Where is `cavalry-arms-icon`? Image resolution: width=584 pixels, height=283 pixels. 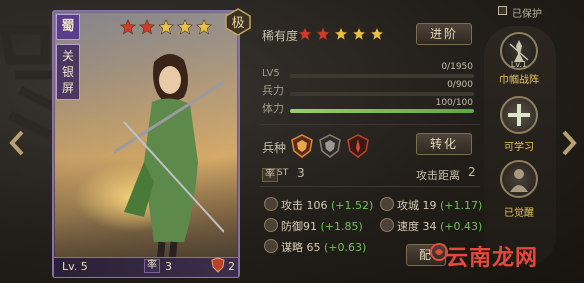
cavalry-arms-icon is located at coordinates (330, 146).